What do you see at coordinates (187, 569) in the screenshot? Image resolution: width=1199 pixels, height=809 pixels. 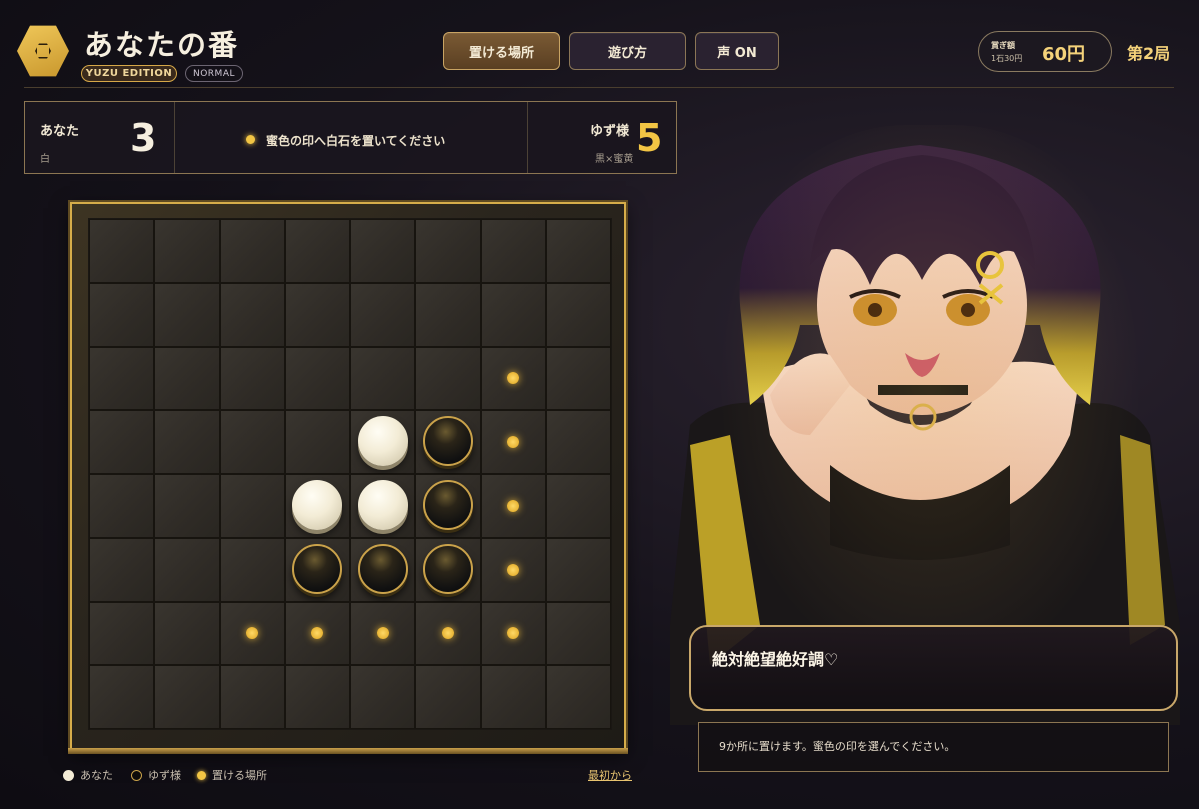 I see `board-cell-r5c1` at bounding box center [187, 569].